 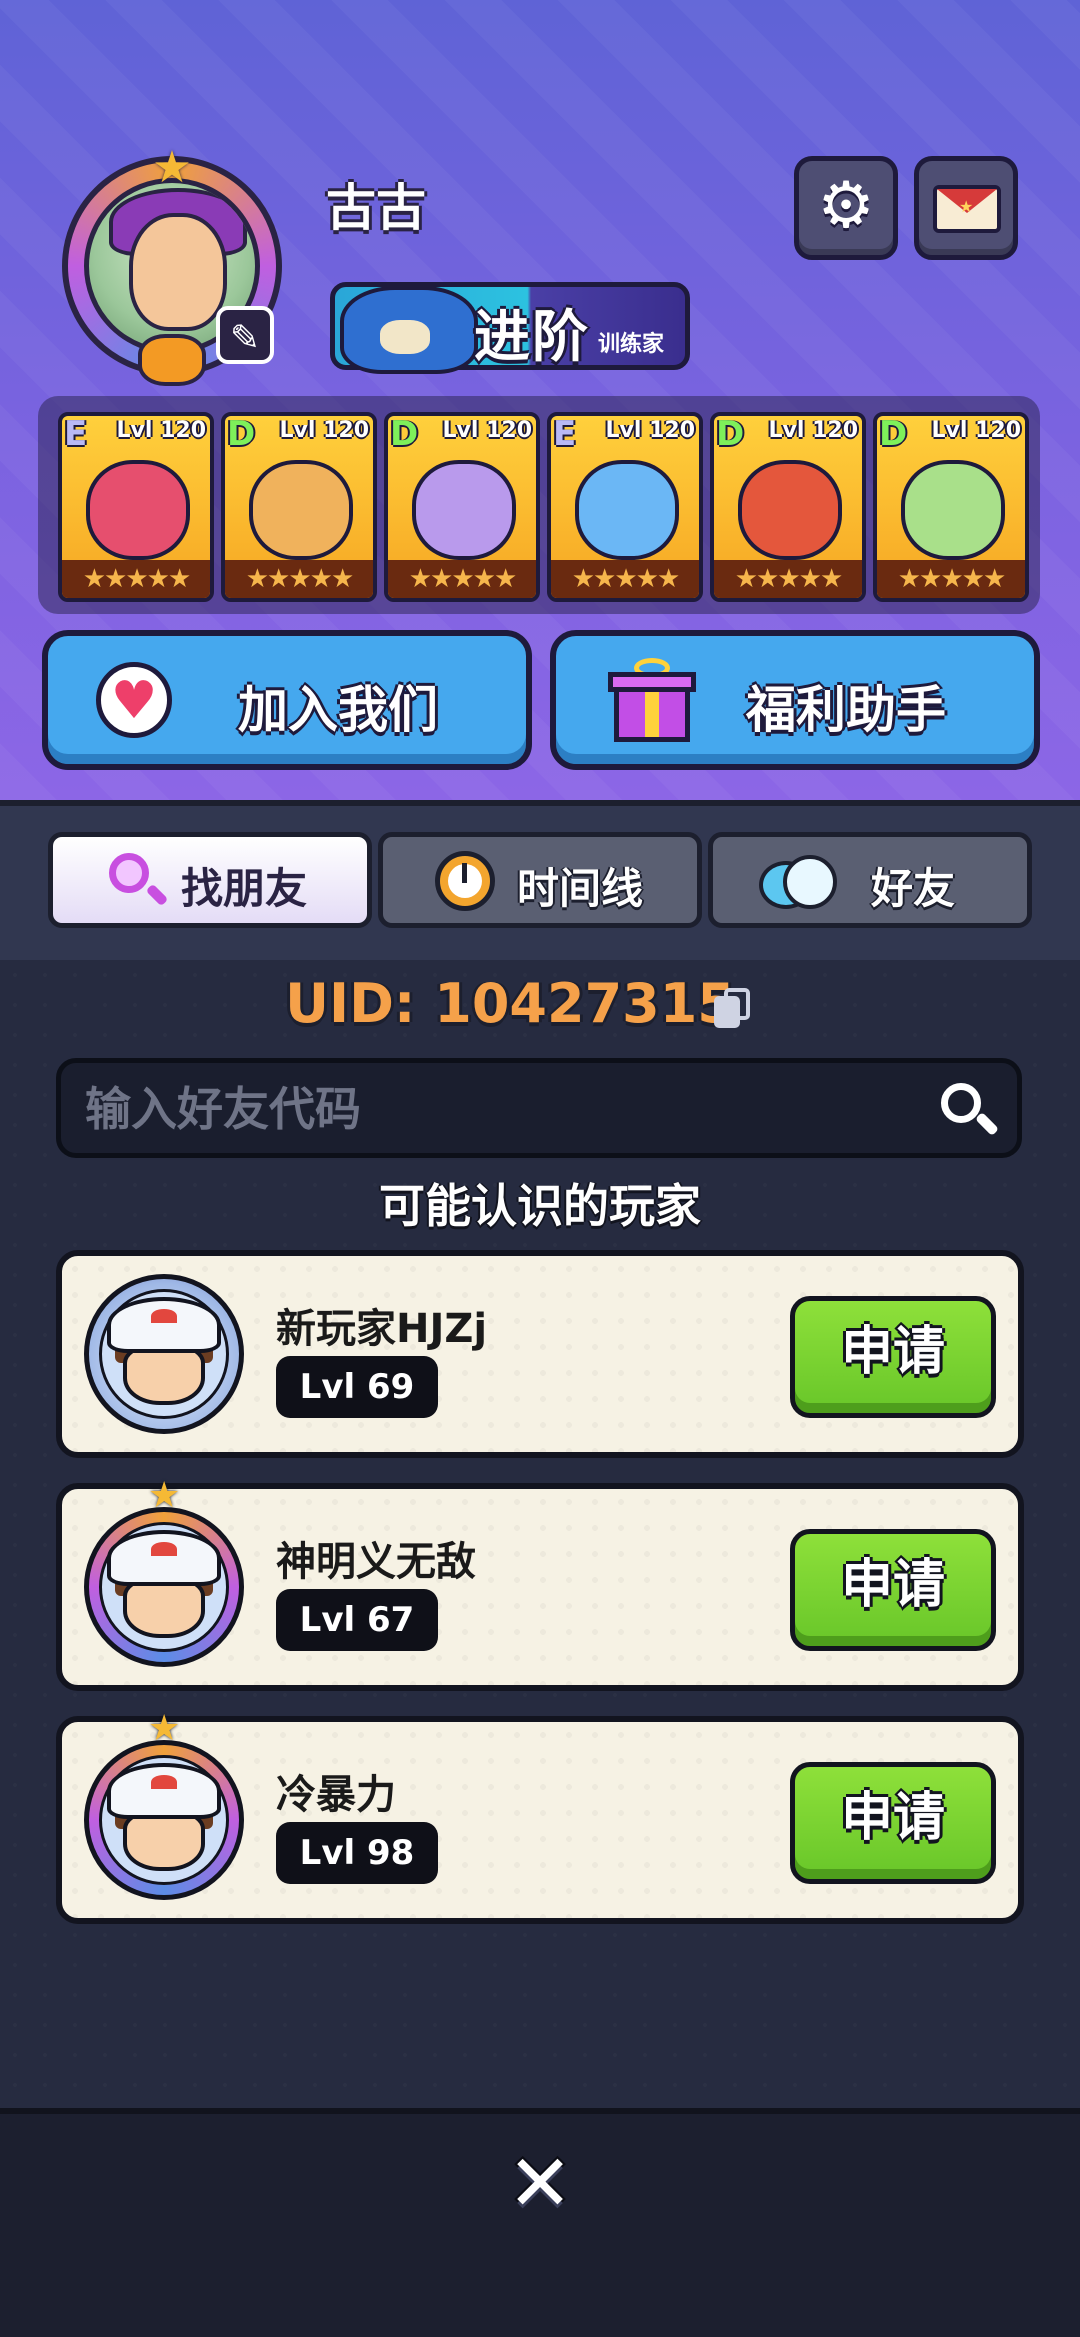 What do you see at coordinates (540, 1583) in the screenshot?
I see `player-card: ★ 神明义无敌 Lvl 67 申请` at bounding box center [540, 1583].